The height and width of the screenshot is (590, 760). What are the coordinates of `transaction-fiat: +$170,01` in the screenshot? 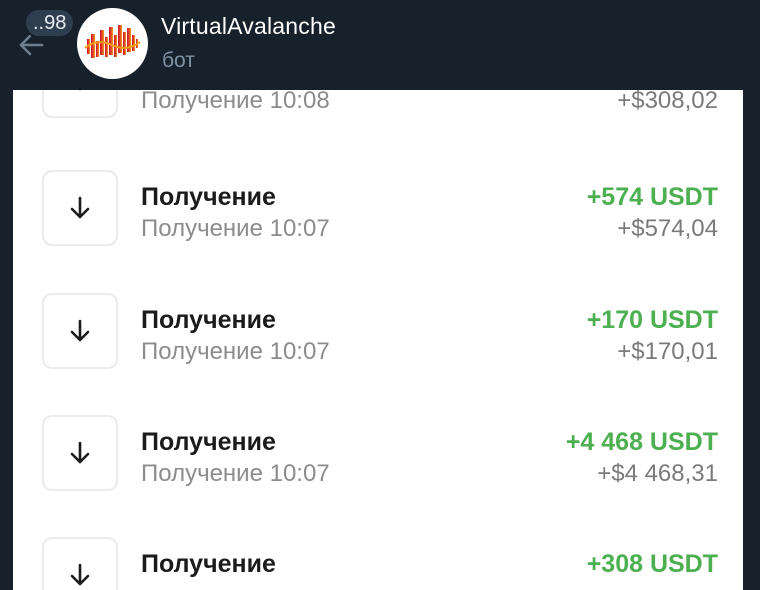 It's located at (667, 351).